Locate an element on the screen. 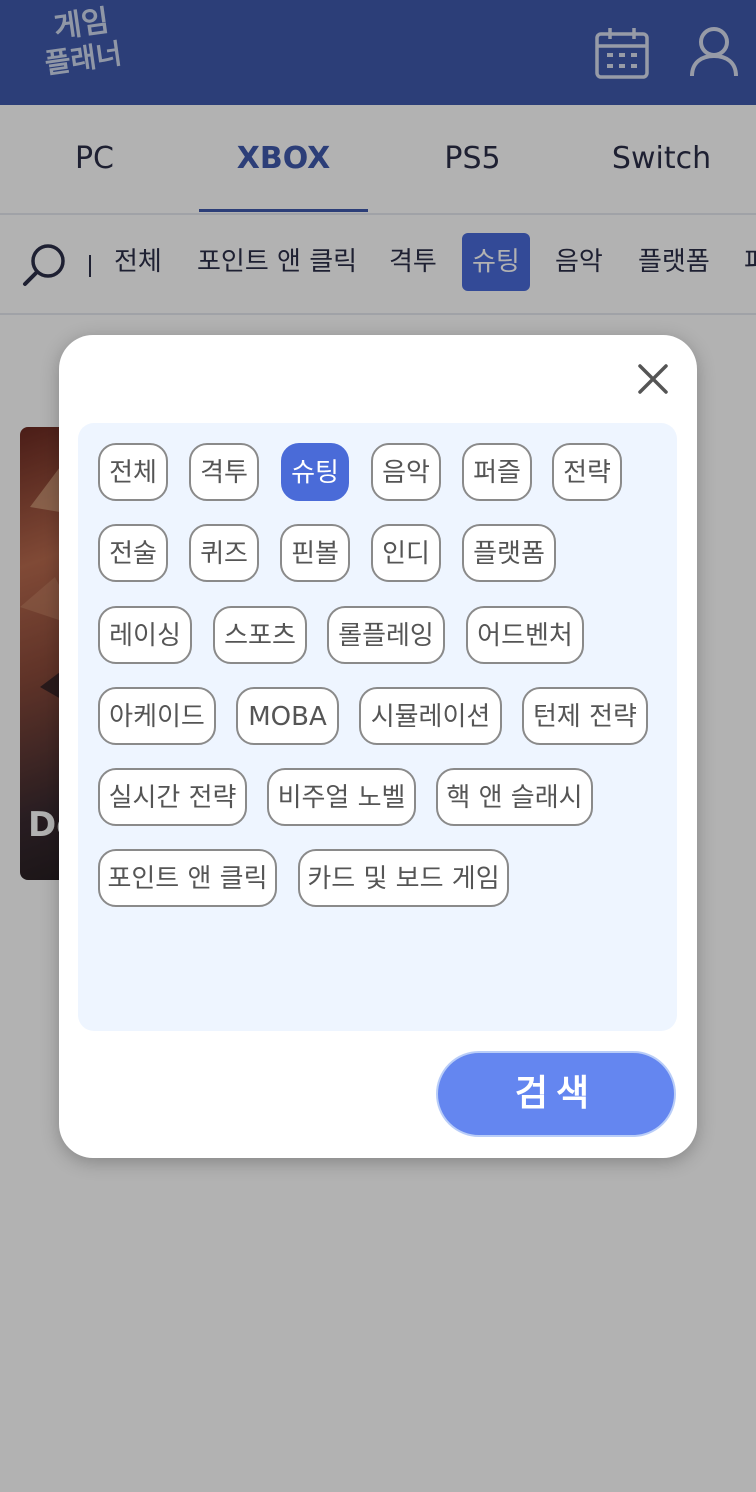 The width and height of the screenshot is (756, 1492). genre-option-platformer: 플랫폼 is located at coordinates (509, 553).